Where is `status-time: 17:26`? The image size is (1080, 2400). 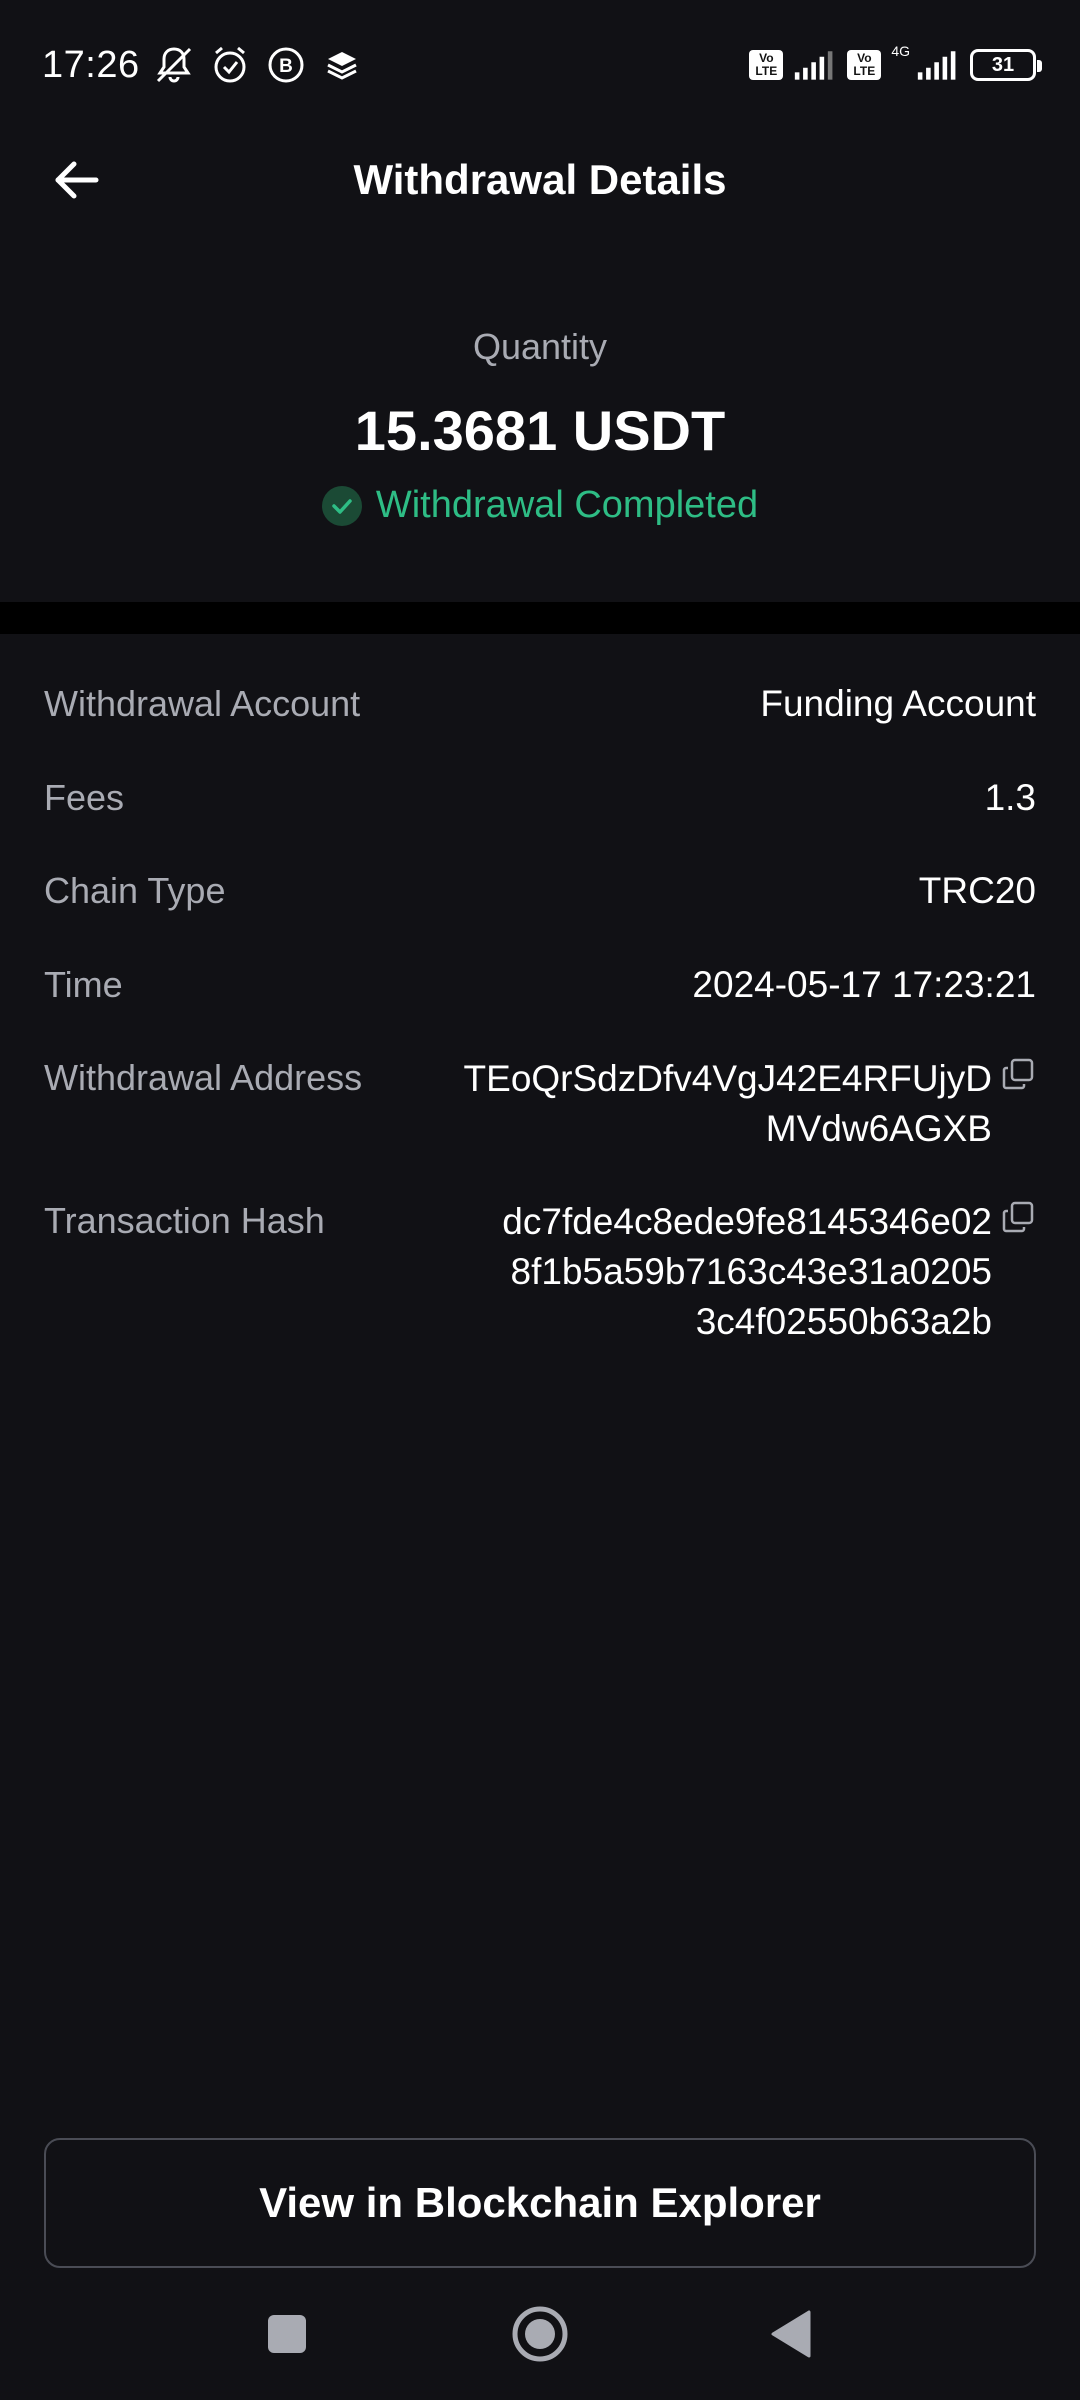 status-time: 17:26 is located at coordinates (91, 64).